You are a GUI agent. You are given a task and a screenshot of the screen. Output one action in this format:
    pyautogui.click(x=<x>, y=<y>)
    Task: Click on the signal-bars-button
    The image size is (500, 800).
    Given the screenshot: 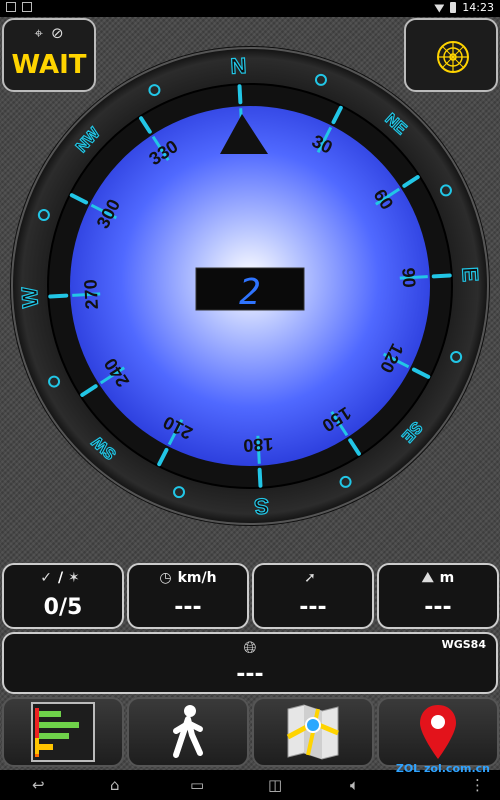 What is the action you would take?
    pyautogui.click(x=63, y=732)
    